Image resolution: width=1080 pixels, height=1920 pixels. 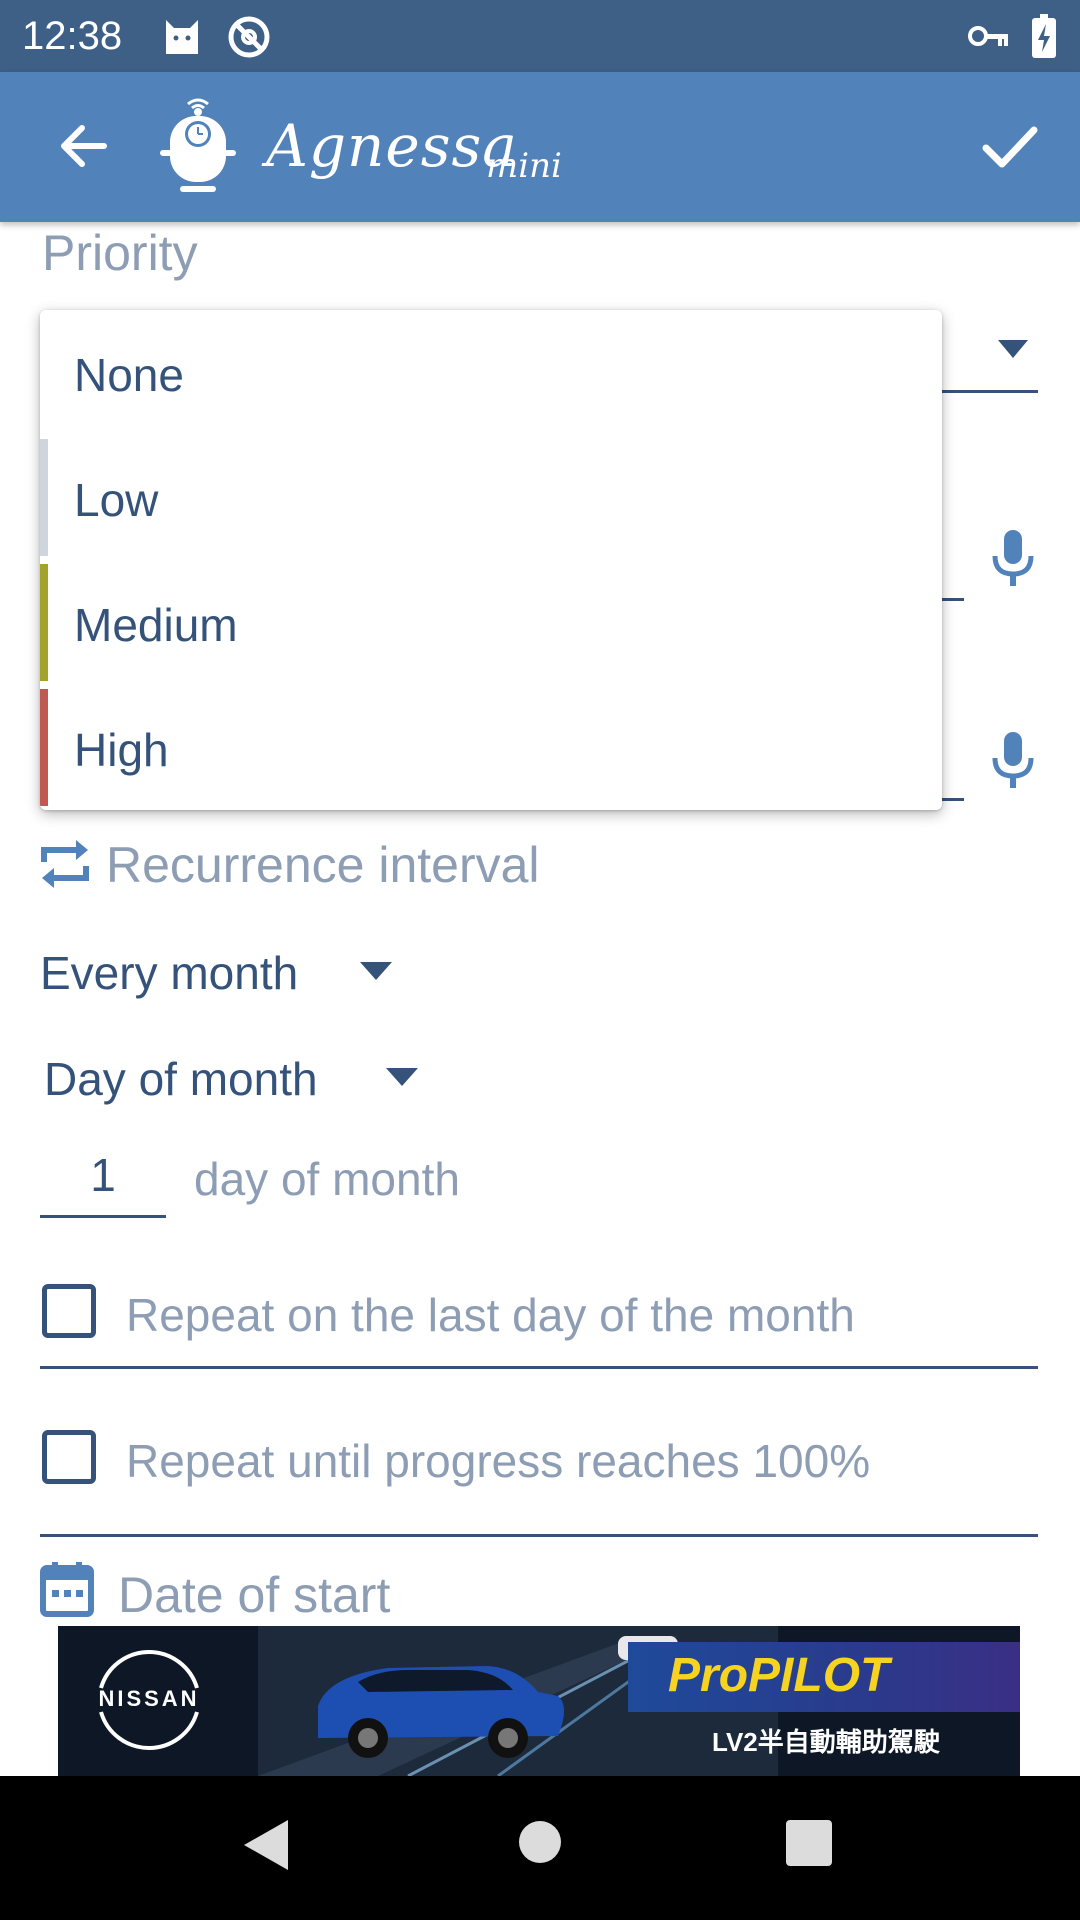 I want to click on last-day-checkbox, so click(x=69, y=1311).